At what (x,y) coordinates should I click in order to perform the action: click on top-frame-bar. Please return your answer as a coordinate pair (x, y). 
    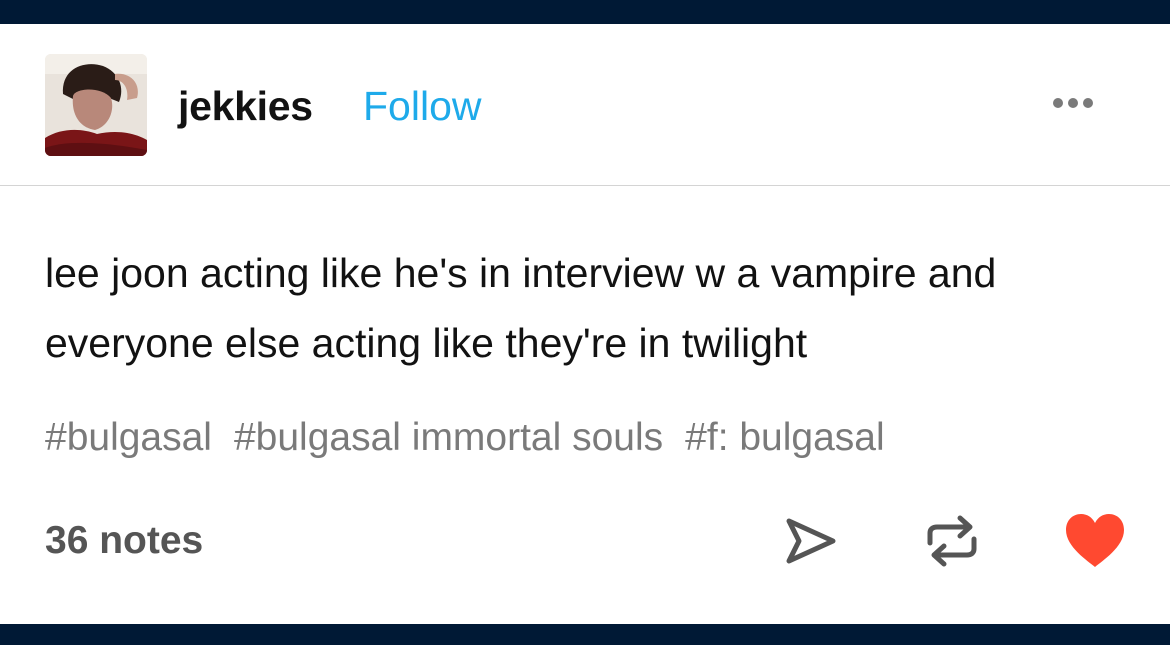
    Looking at the image, I should click on (585, 12).